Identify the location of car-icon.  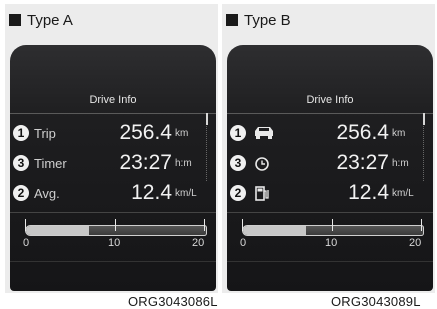
(264, 135).